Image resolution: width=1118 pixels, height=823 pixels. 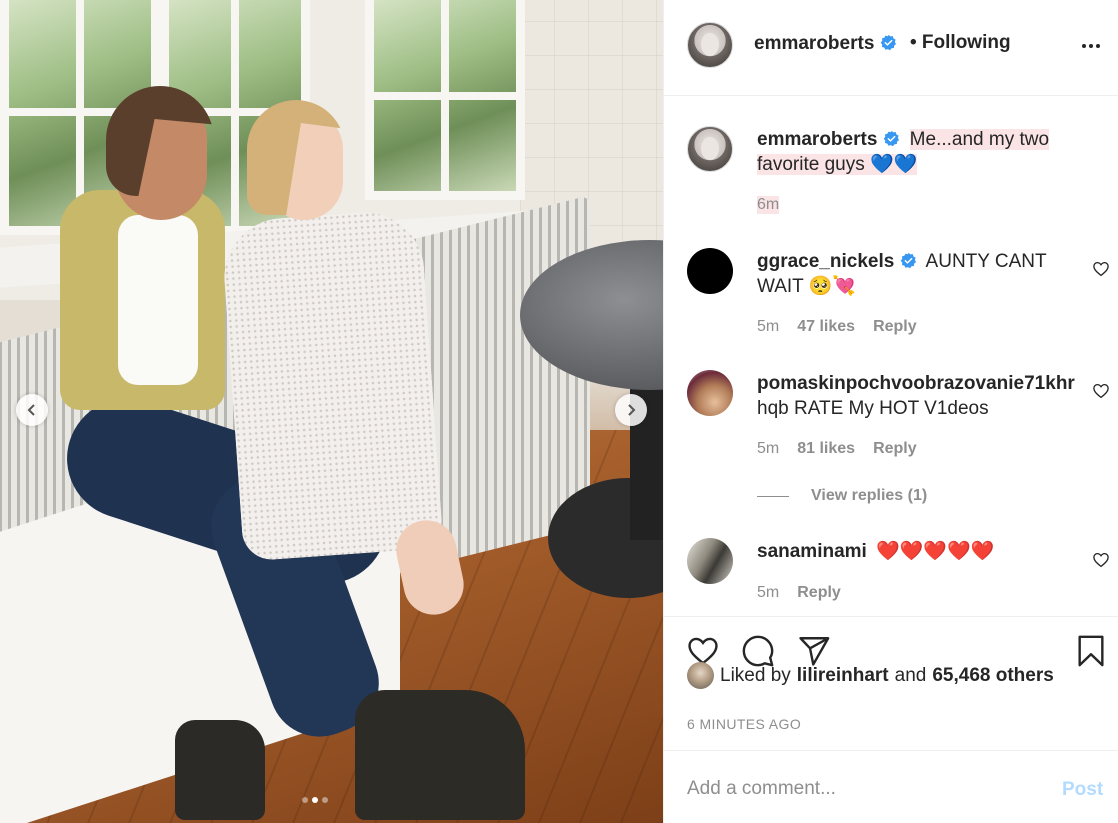 What do you see at coordinates (158, 300) in the screenshot?
I see `photo-man-shirt` at bounding box center [158, 300].